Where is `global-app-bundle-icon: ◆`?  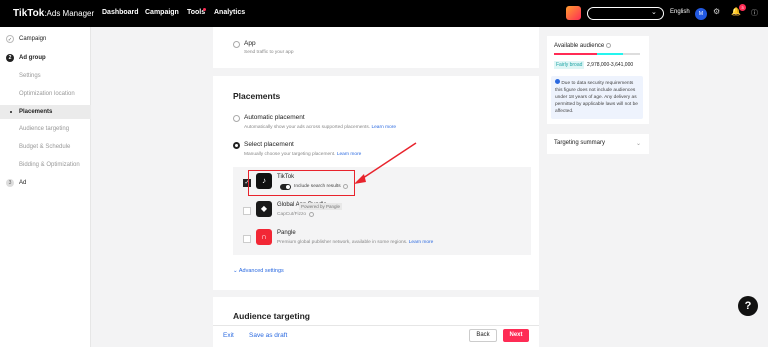
global-app-bundle-icon: ◆ is located at coordinates (264, 209).